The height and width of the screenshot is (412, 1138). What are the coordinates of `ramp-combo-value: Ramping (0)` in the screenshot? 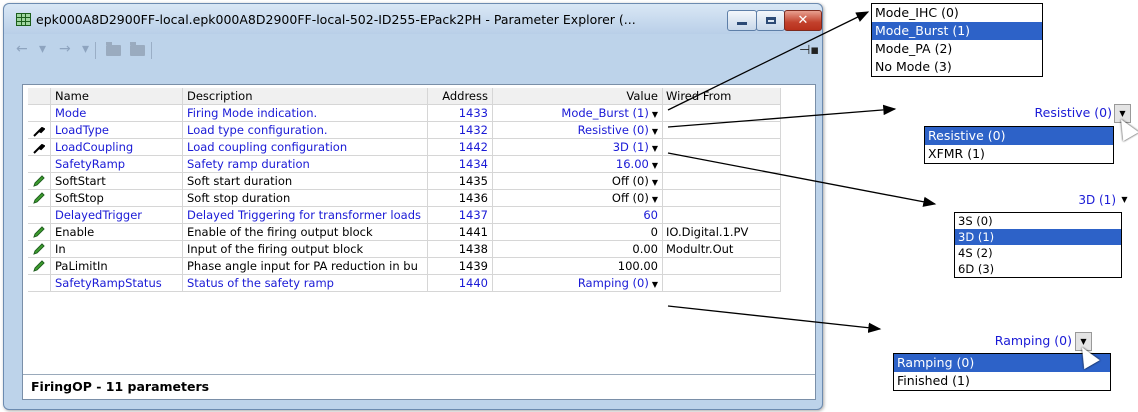 It's located at (980, 341).